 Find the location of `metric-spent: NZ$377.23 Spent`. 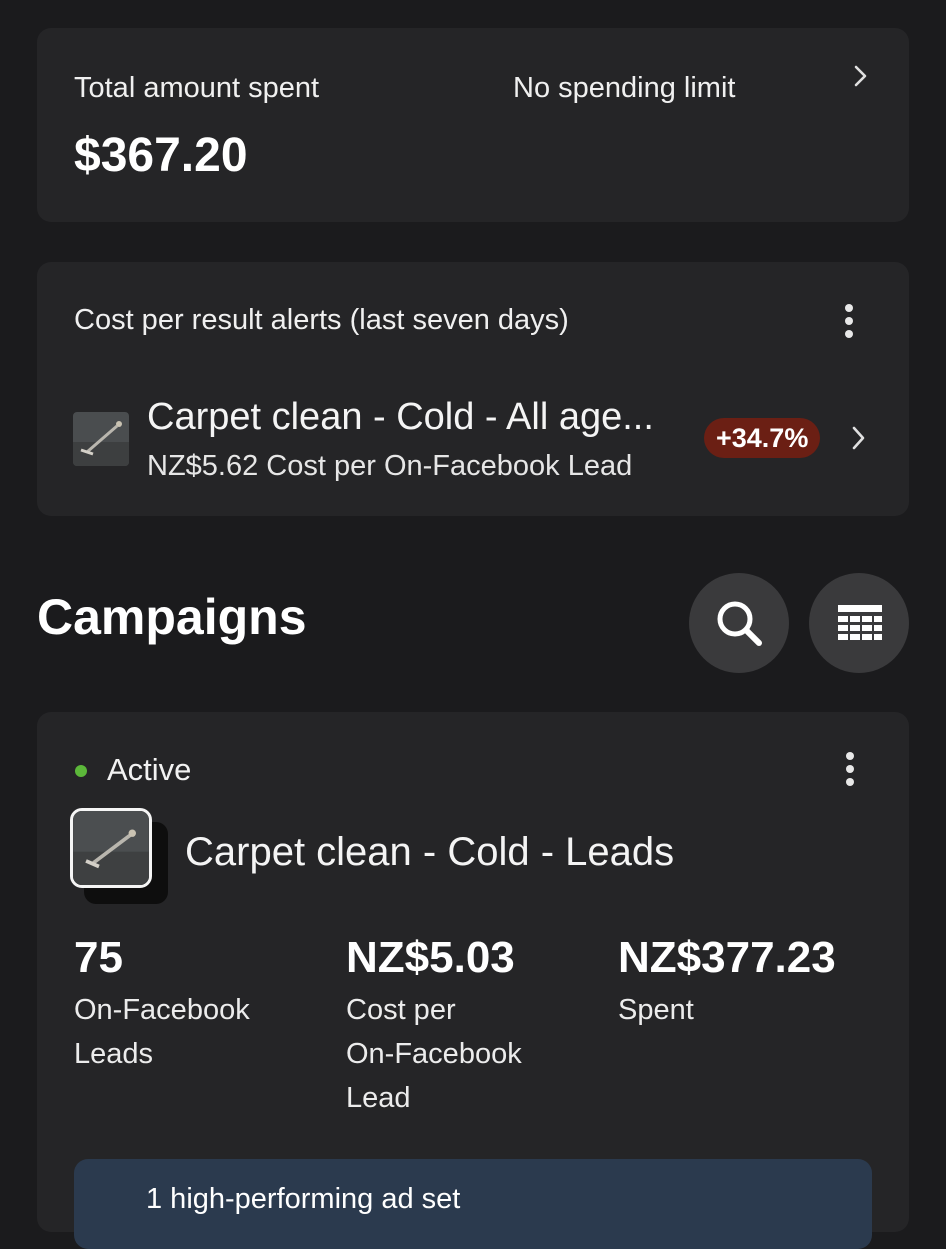

metric-spent: NZ$377.23 Spent is located at coordinates (738, 982).